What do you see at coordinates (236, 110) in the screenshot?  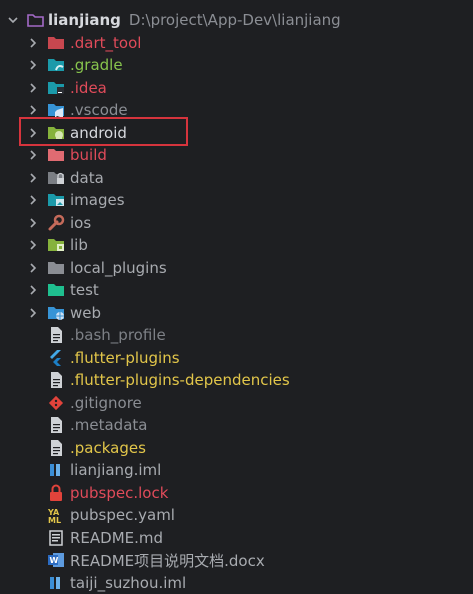 I see `folder-row-vscode: .vscode` at bounding box center [236, 110].